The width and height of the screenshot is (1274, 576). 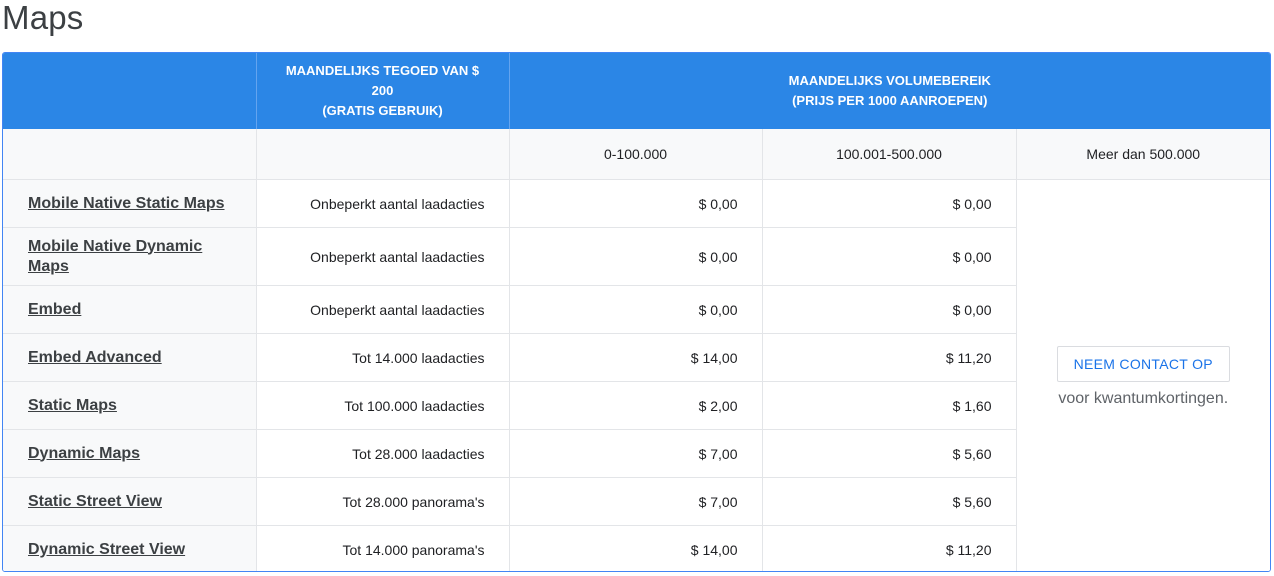 I want to click on credit-cell: Tot 100.000 laadacties, so click(x=382, y=405).